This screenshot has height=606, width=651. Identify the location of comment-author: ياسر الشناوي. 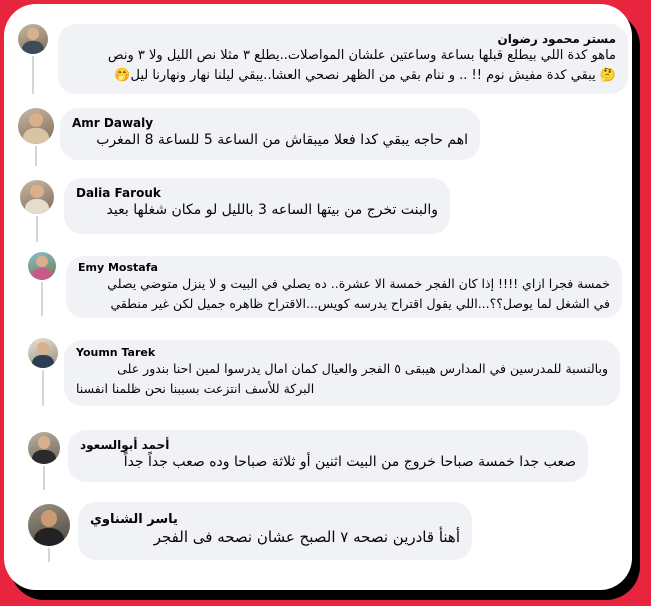
(275, 519).